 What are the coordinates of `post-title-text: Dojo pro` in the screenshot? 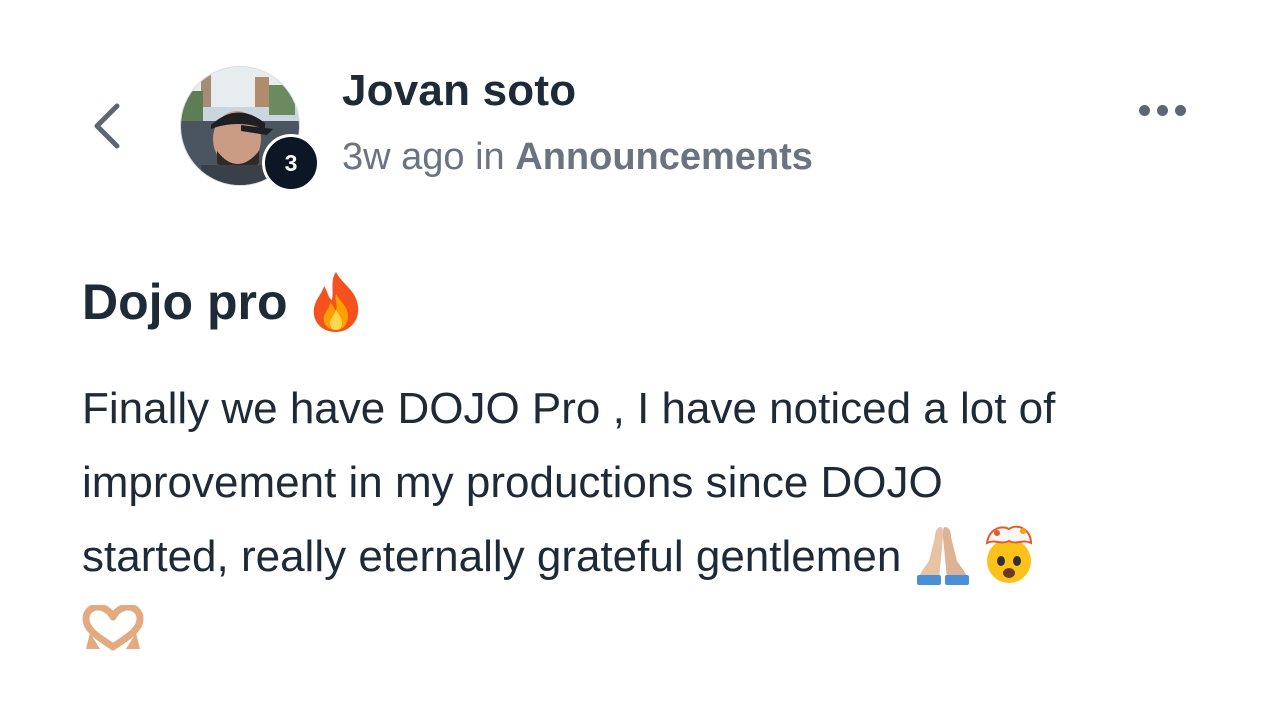 It's located at (185, 302).